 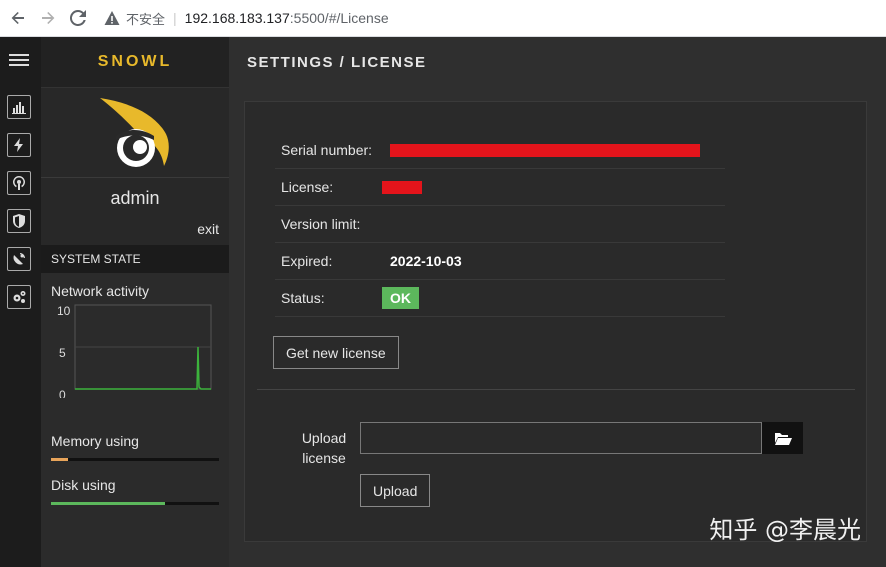 What do you see at coordinates (62, 393) in the screenshot?
I see `graph-tick-0: 0` at bounding box center [62, 393].